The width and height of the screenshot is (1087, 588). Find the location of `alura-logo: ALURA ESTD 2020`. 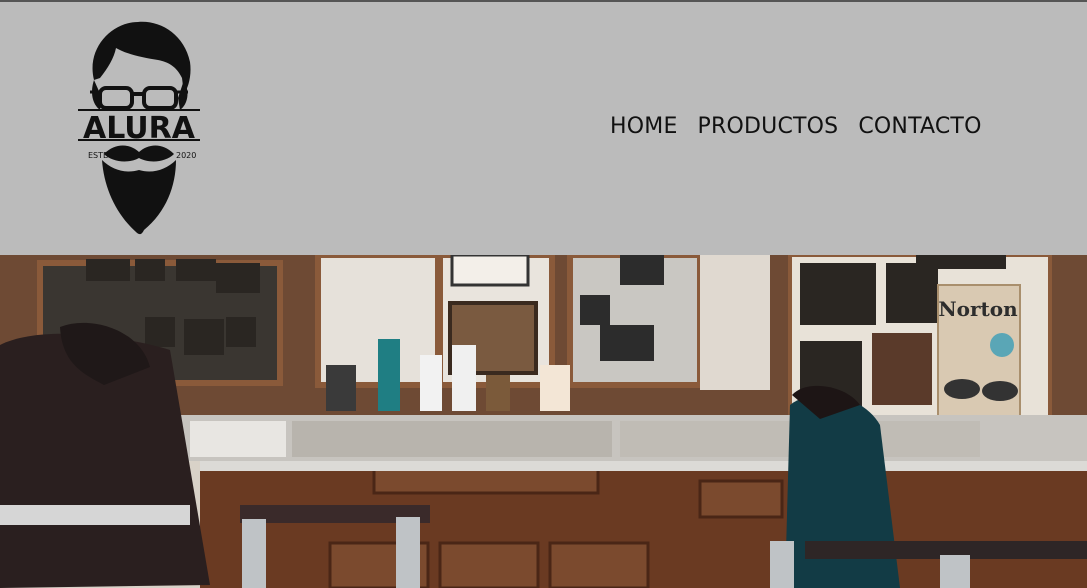

alura-logo: ALURA ESTD 2020 is located at coordinates (139, 129).